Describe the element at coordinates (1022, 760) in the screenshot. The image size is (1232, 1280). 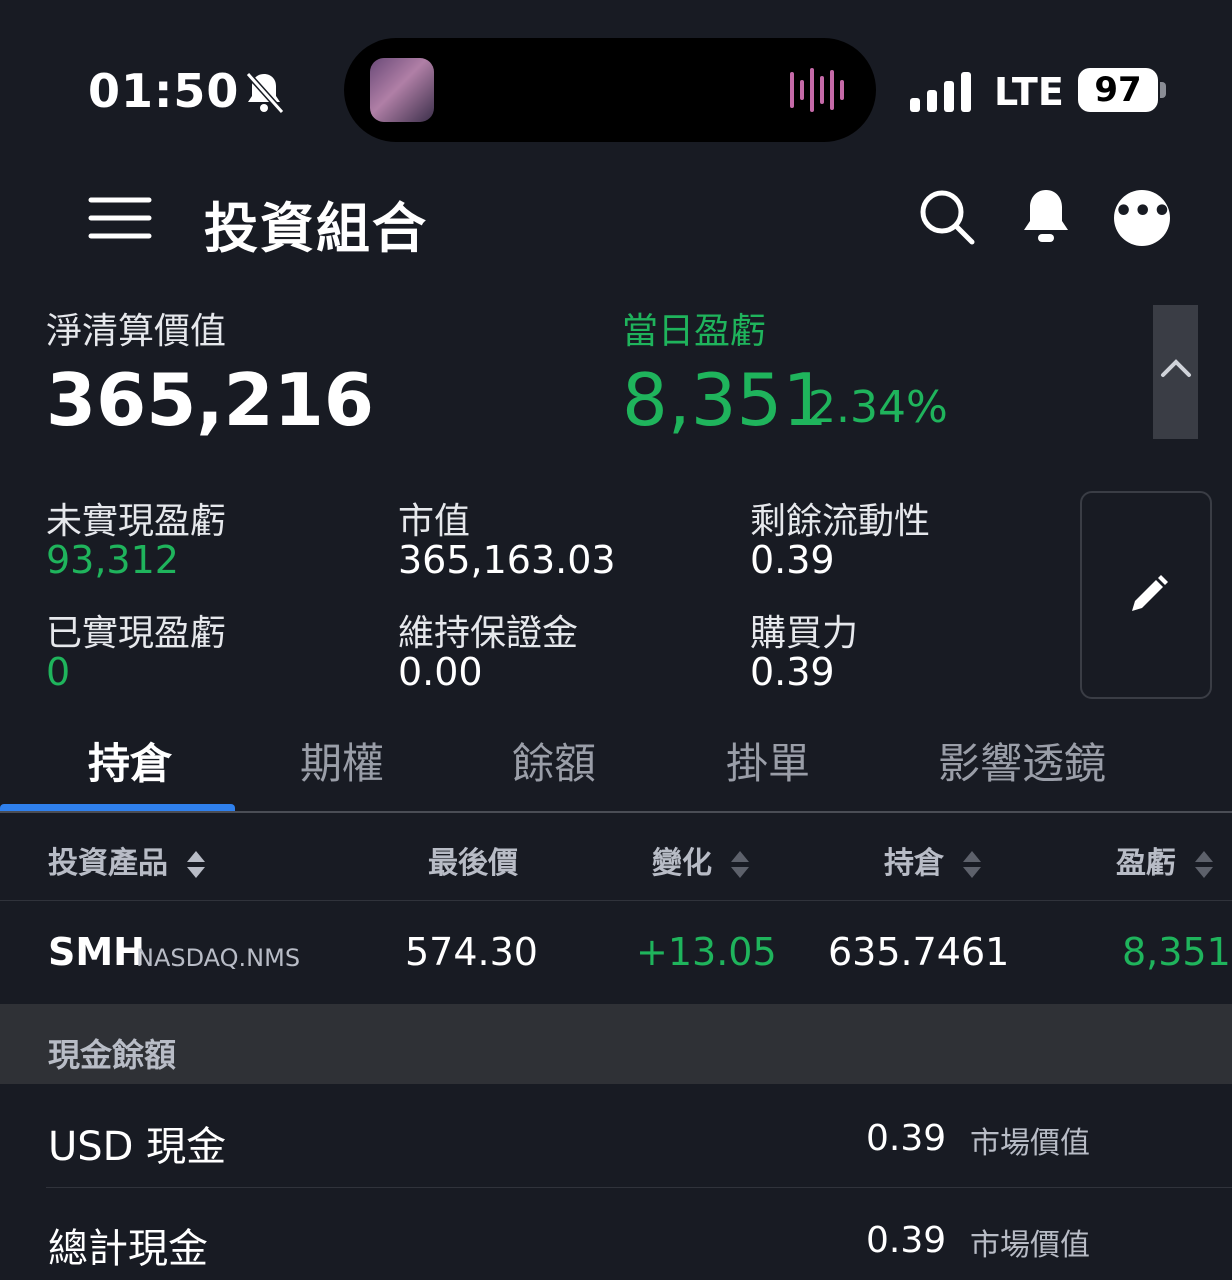
I see `tab-impact-lens: 影響透鏡` at that location.